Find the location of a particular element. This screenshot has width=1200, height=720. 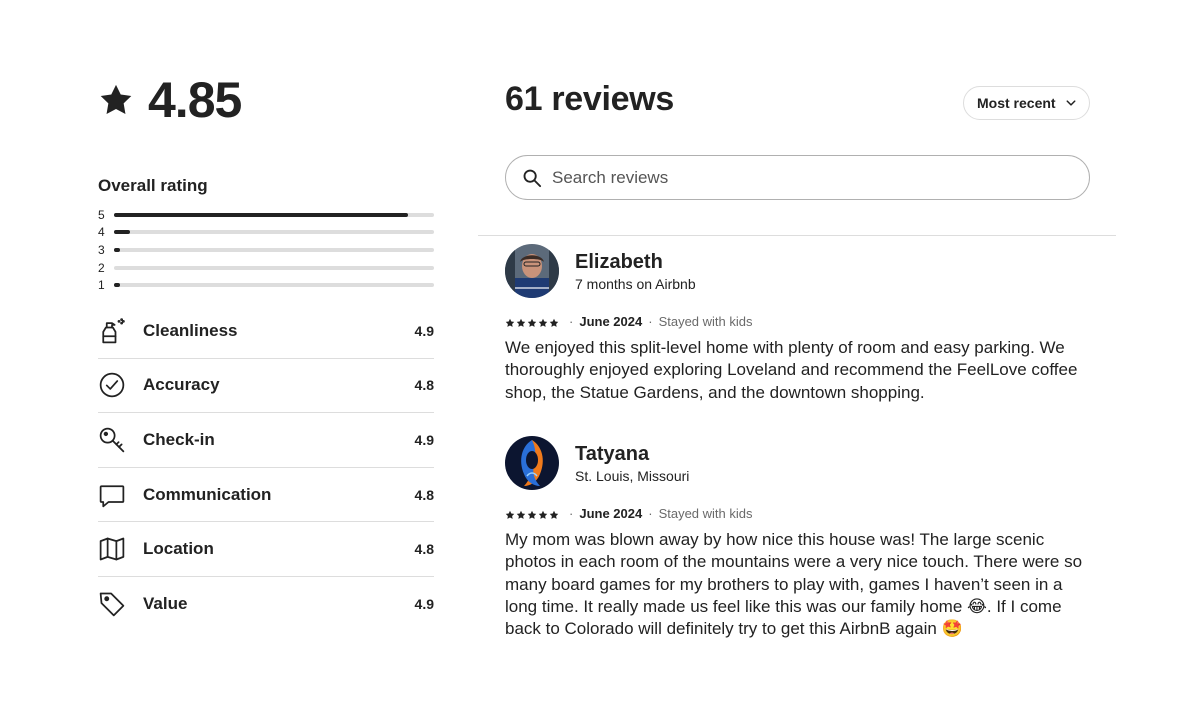

distribution-row: 4 is located at coordinates (266, 233).